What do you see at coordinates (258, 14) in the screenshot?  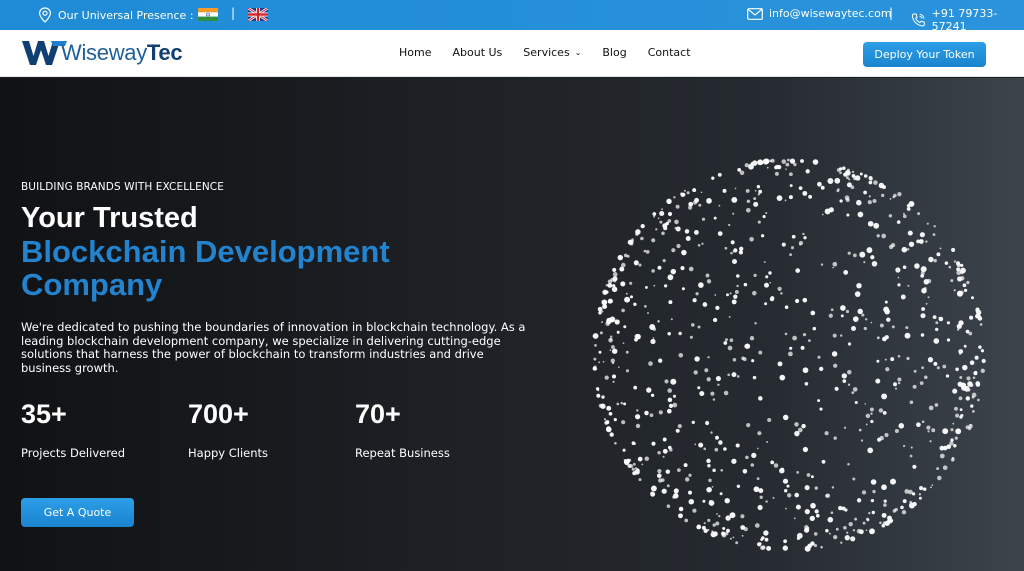 I see `uk-flag-icon` at bounding box center [258, 14].